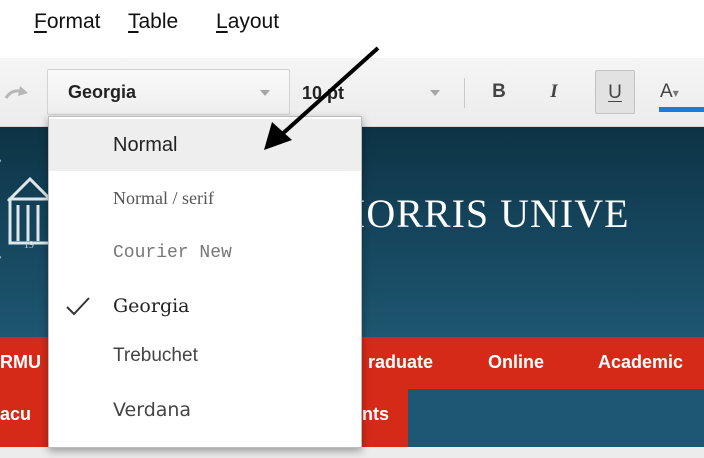 This screenshot has width=704, height=458. Describe the element at coordinates (205, 415) in the screenshot. I see `font-option-verdana: Verdana` at that location.